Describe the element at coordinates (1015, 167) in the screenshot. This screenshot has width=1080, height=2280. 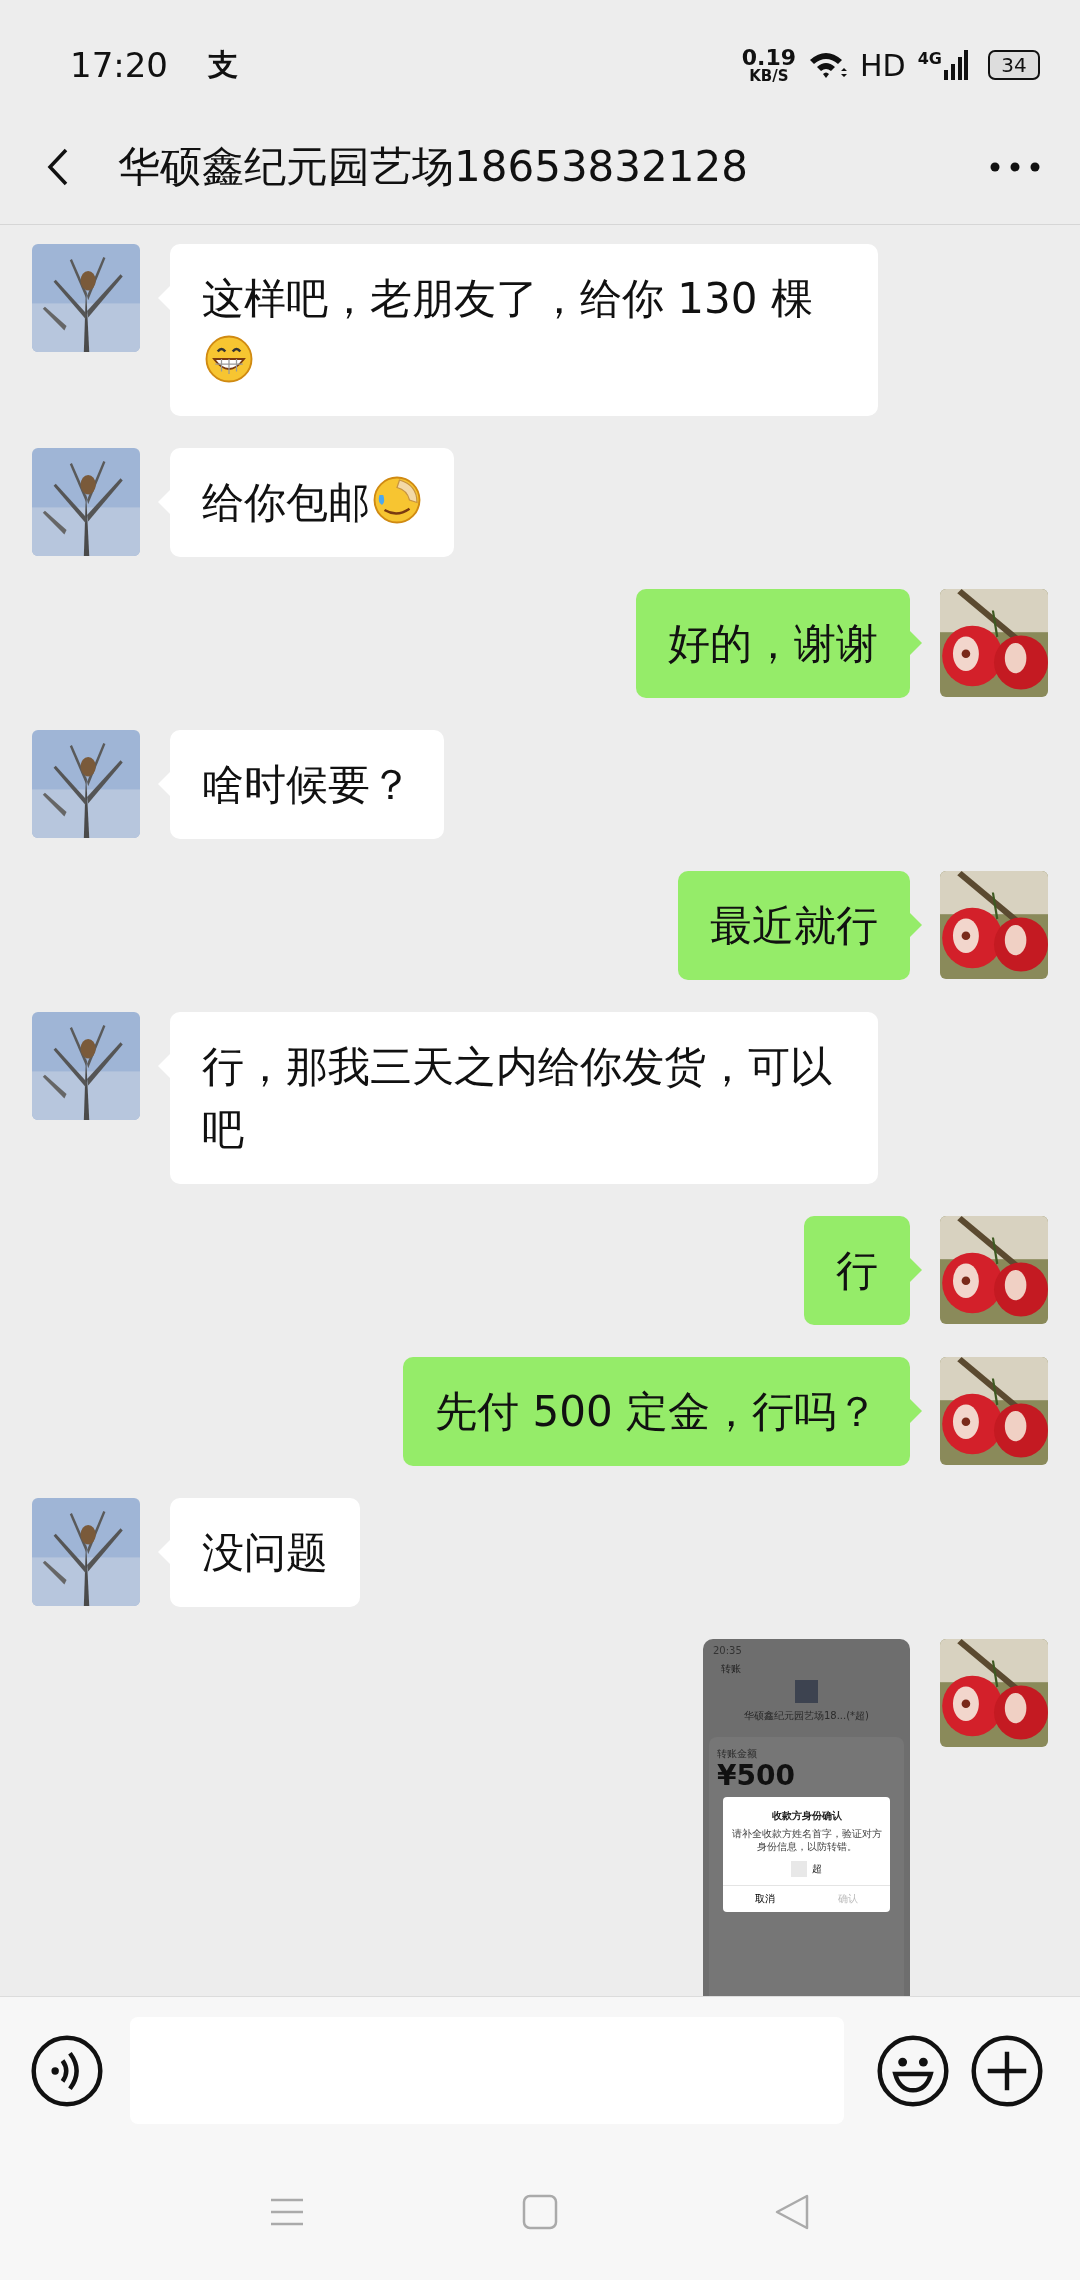
I see `more-icon` at that location.